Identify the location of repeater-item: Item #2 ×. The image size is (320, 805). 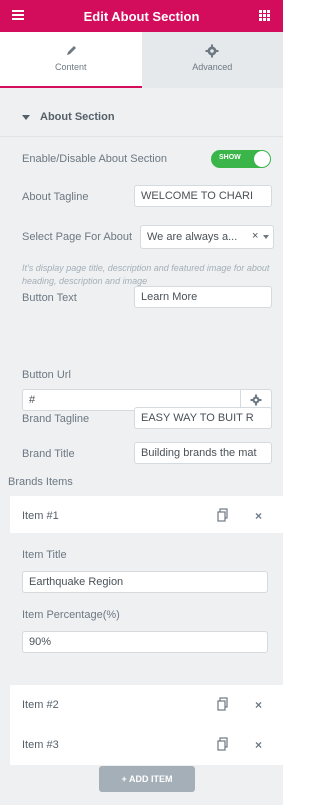
(146, 705).